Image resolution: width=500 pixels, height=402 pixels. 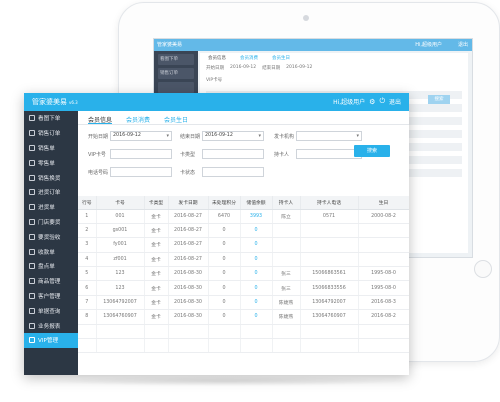 What do you see at coordinates (141, 154) in the screenshot?
I see `vip-card-input` at bounding box center [141, 154].